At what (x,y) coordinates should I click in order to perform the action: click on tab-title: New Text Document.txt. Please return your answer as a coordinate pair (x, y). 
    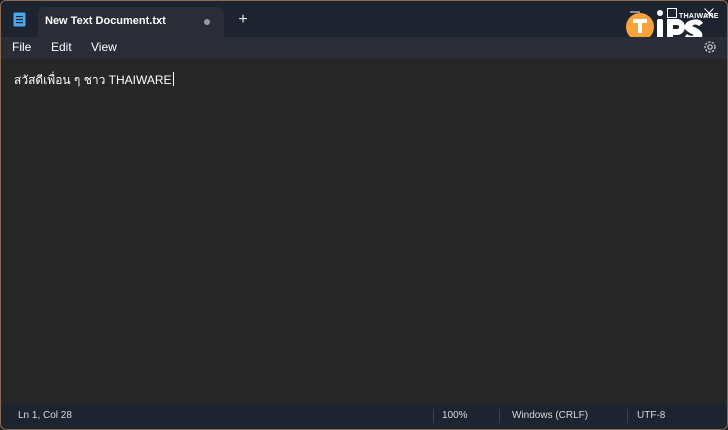
    Looking at the image, I should click on (105, 21).